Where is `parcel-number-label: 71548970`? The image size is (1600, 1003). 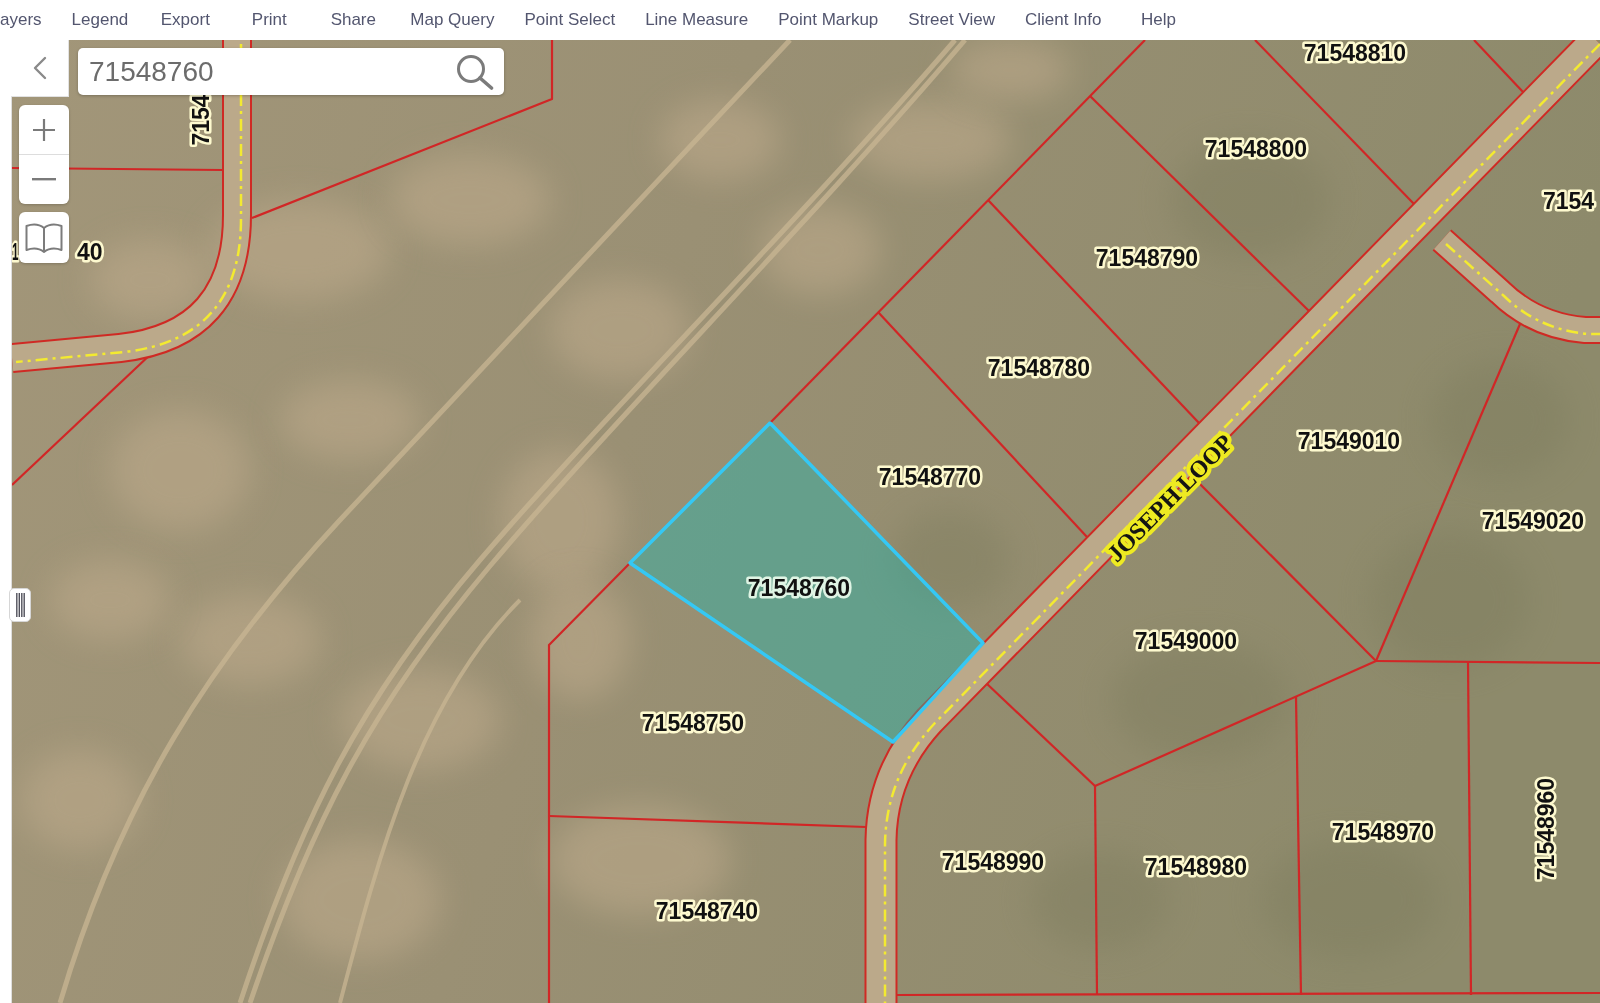 parcel-number-label: 71548970 is located at coordinates (1383, 832).